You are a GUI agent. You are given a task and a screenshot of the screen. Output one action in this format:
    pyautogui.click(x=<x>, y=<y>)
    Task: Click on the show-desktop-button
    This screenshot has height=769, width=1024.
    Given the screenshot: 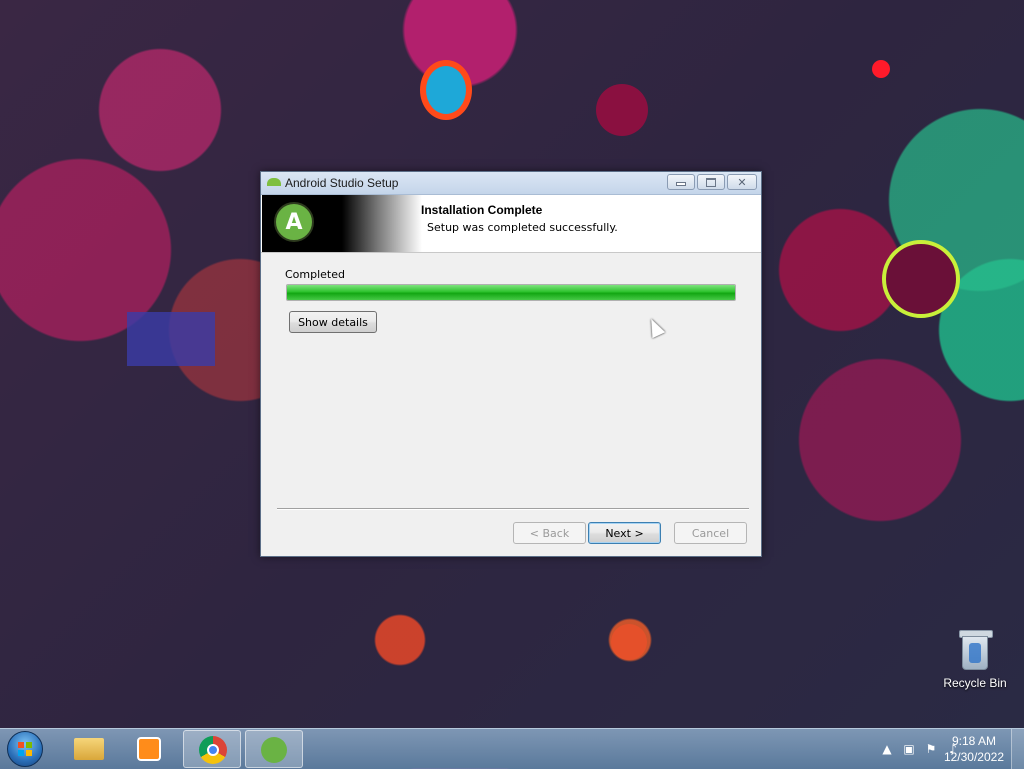 What is the action you would take?
    pyautogui.click(x=1017, y=749)
    